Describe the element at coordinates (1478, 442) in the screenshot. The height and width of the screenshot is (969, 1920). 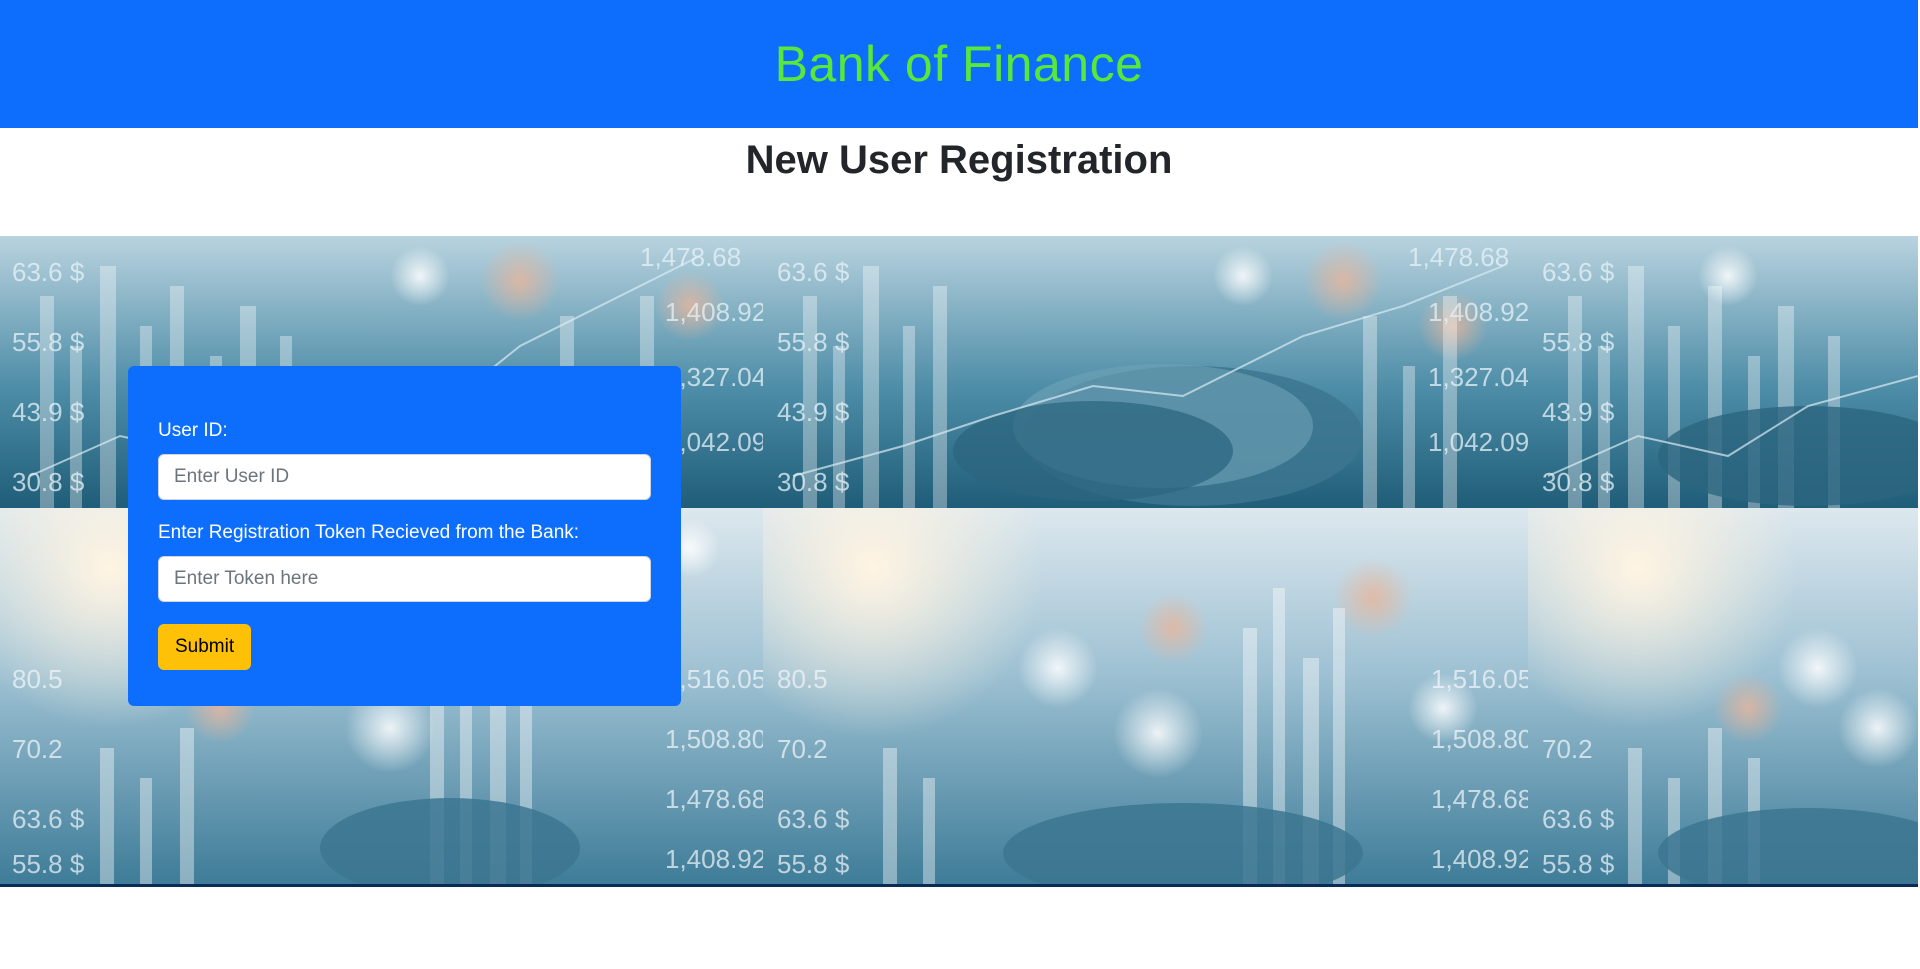
I see `chart-label: 1,042.09` at that location.